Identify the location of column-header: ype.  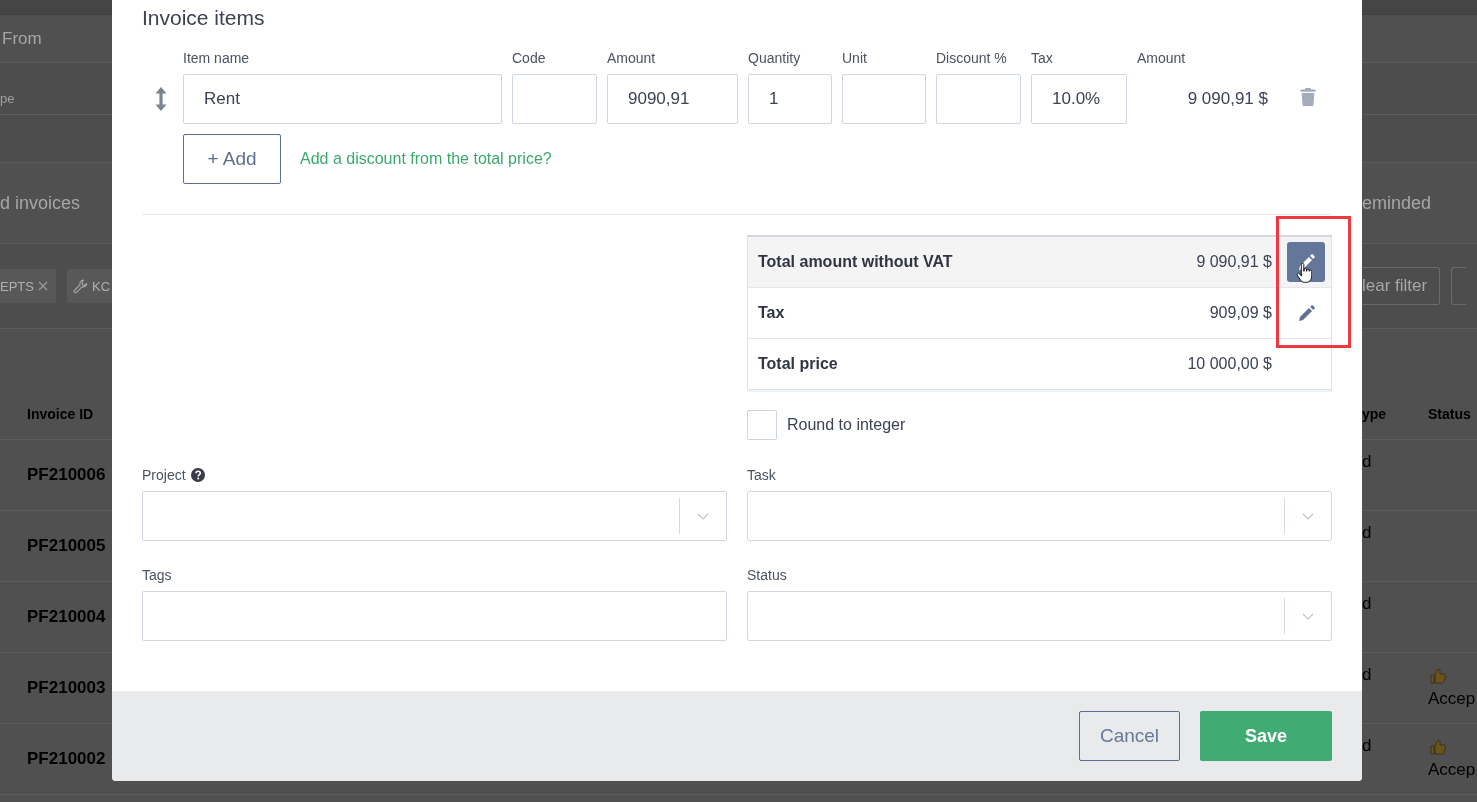
(1395, 414).